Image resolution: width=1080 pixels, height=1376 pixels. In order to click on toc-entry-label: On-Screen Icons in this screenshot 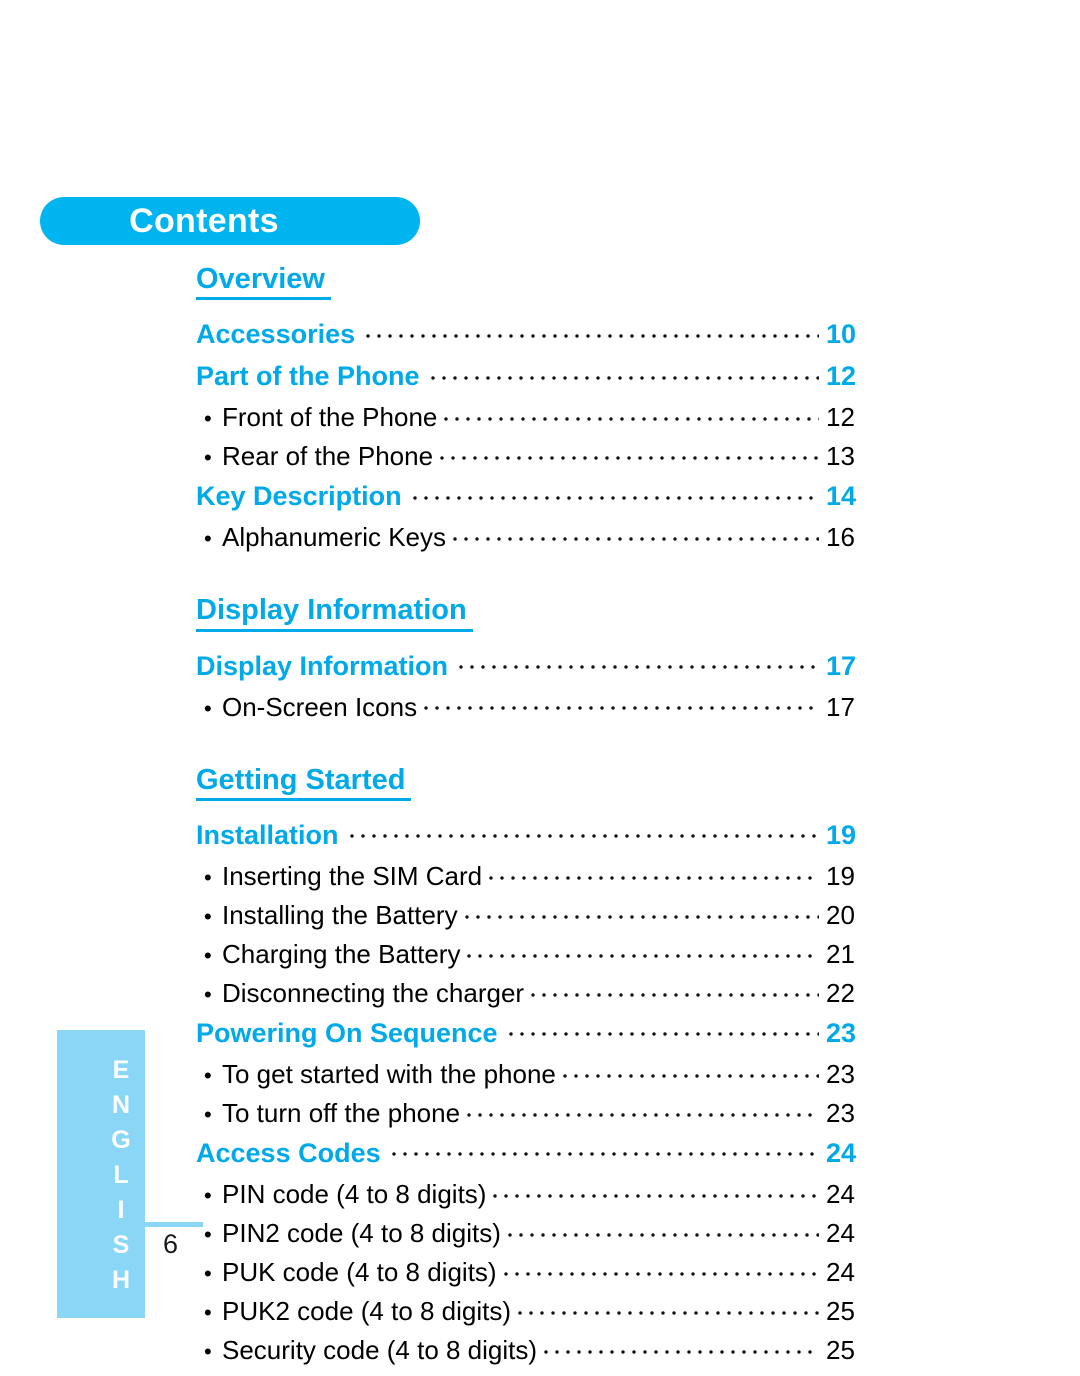, I will do `click(306, 707)`.